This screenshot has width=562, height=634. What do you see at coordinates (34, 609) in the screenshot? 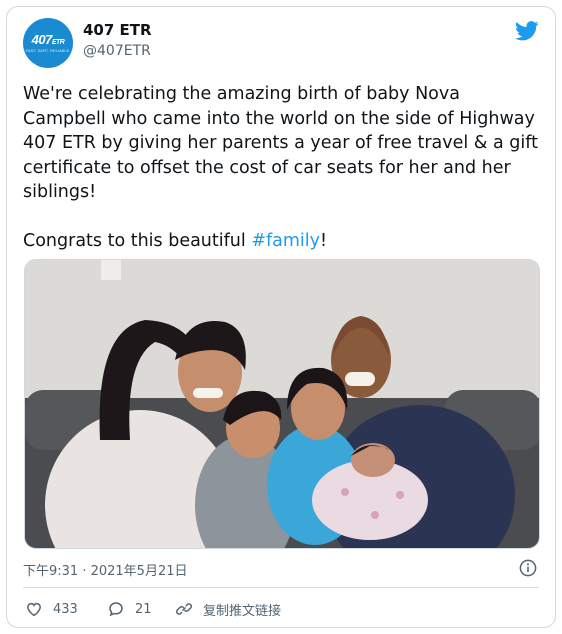
I see `heart-icon` at bounding box center [34, 609].